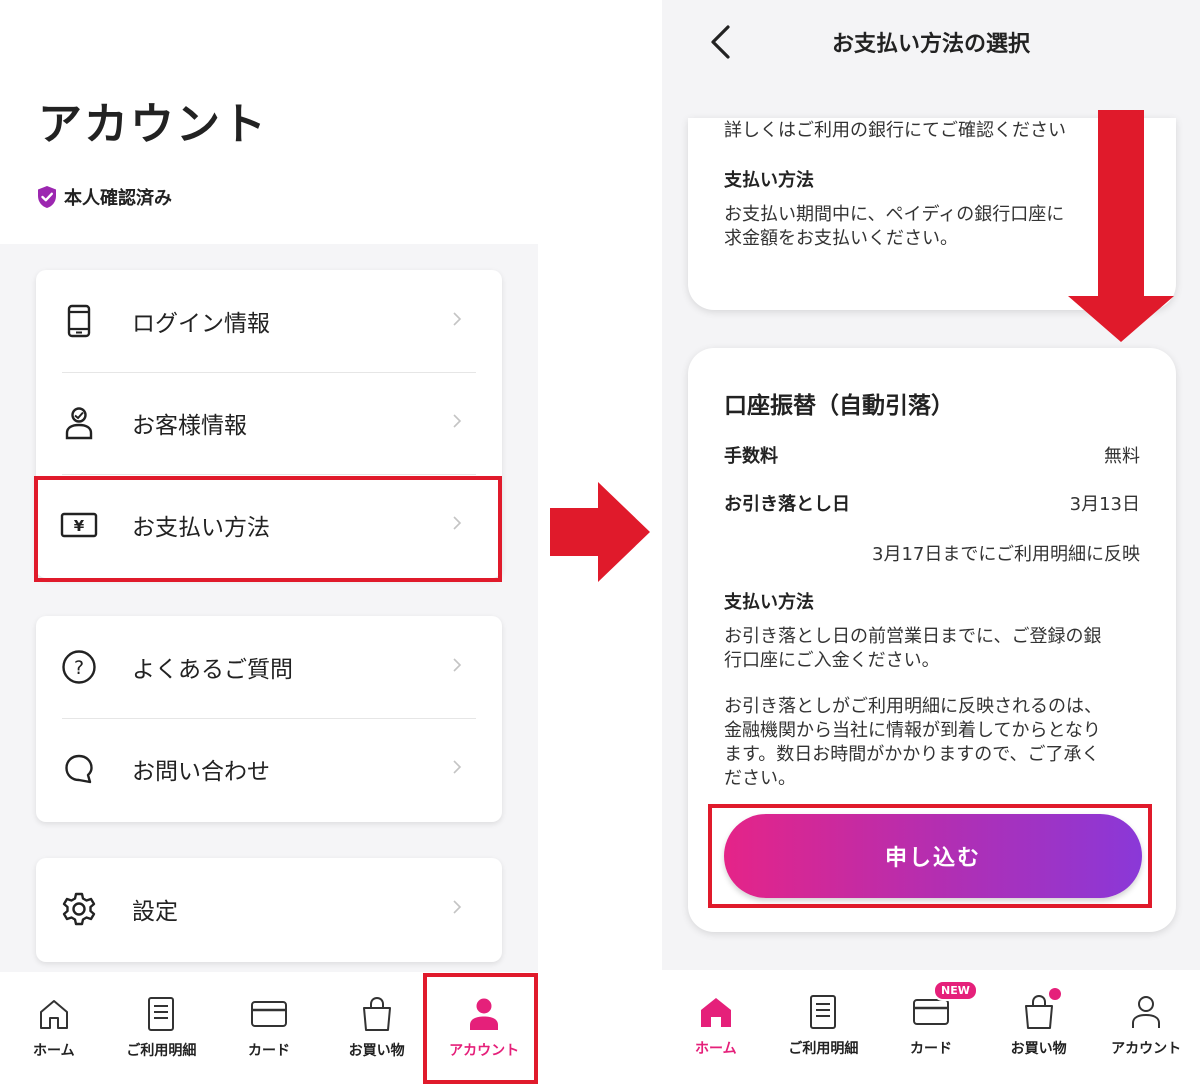 Image resolution: width=1200 pixels, height=1084 pixels. Describe the element at coordinates (201, 324) in the screenshot. I see `menu-label: ログイン情報` at that location.